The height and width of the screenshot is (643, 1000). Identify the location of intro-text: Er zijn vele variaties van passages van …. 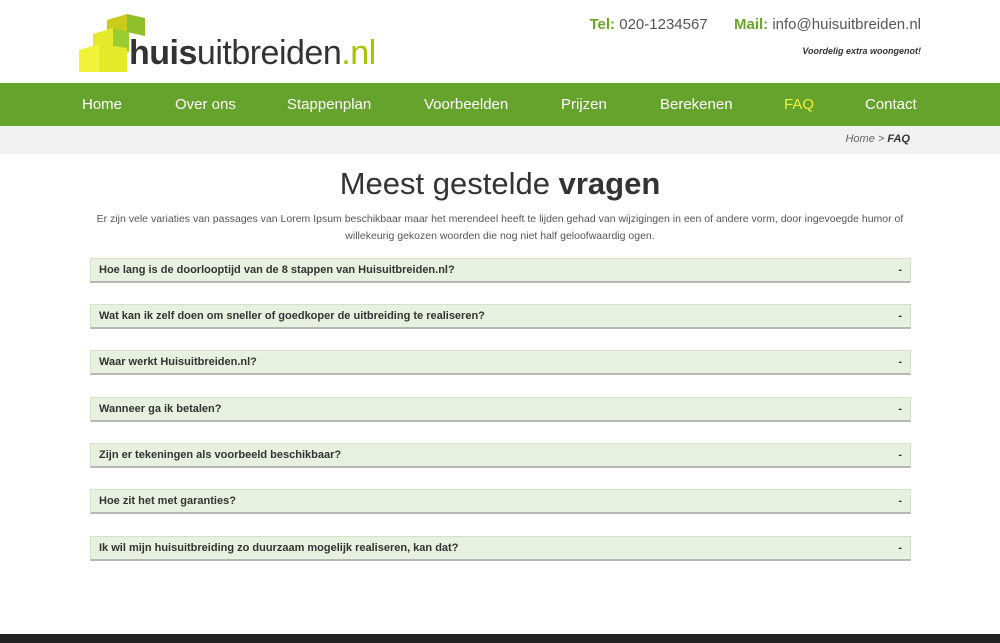
(500, 227).